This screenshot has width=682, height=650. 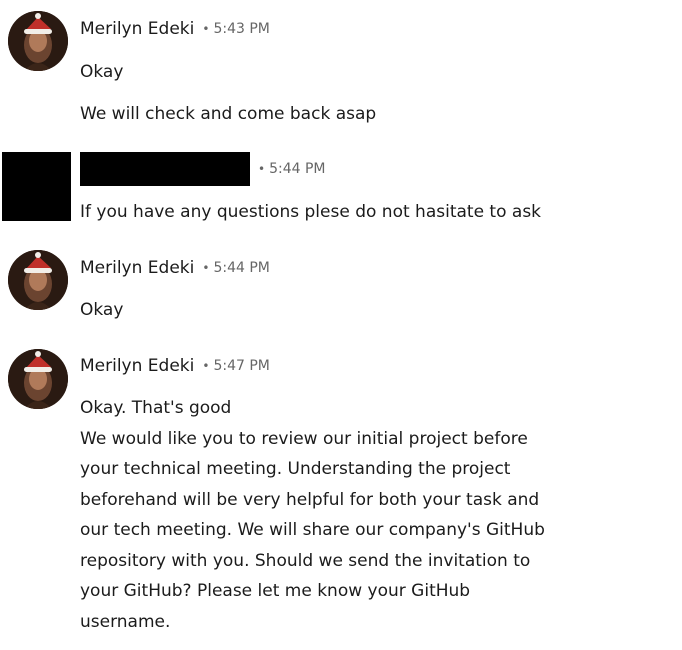 I want to click on message-header: Merilyn Edeki • 5:47 PM, so click(x=175, y=366).